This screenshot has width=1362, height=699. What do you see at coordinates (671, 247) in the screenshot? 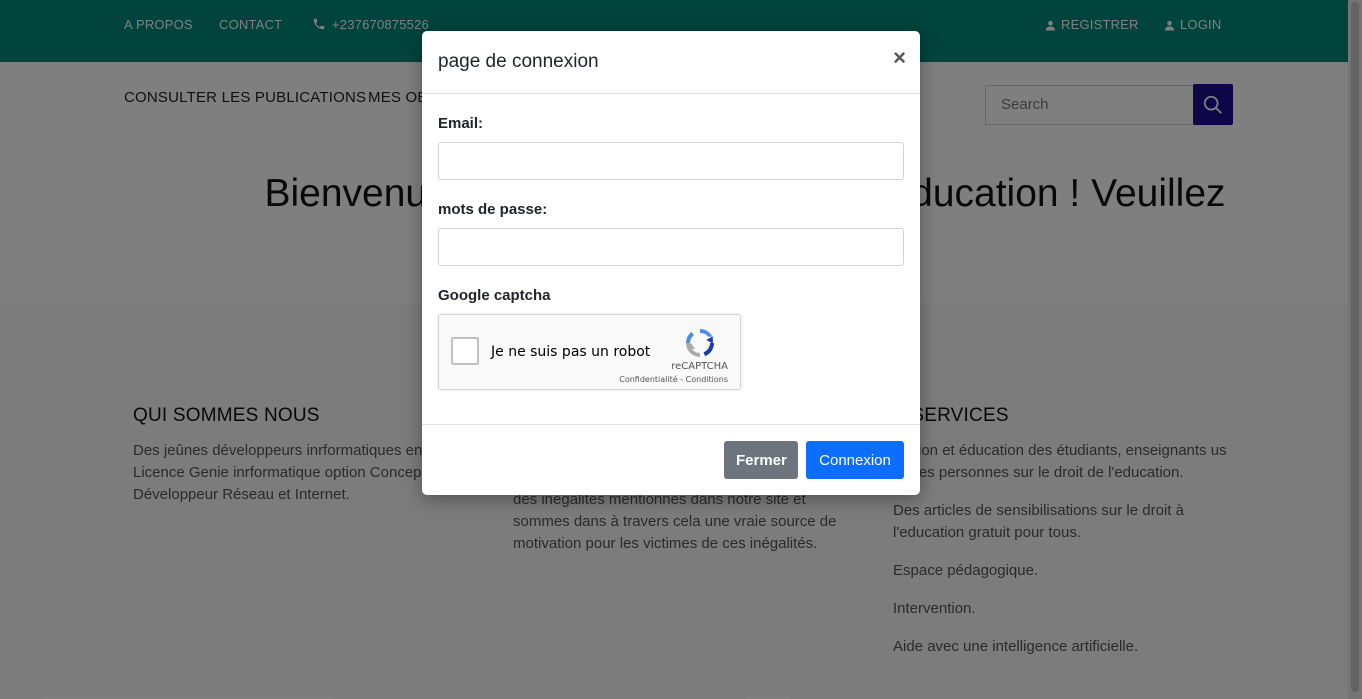
I see `password-field` at bounding box center [671, 247].